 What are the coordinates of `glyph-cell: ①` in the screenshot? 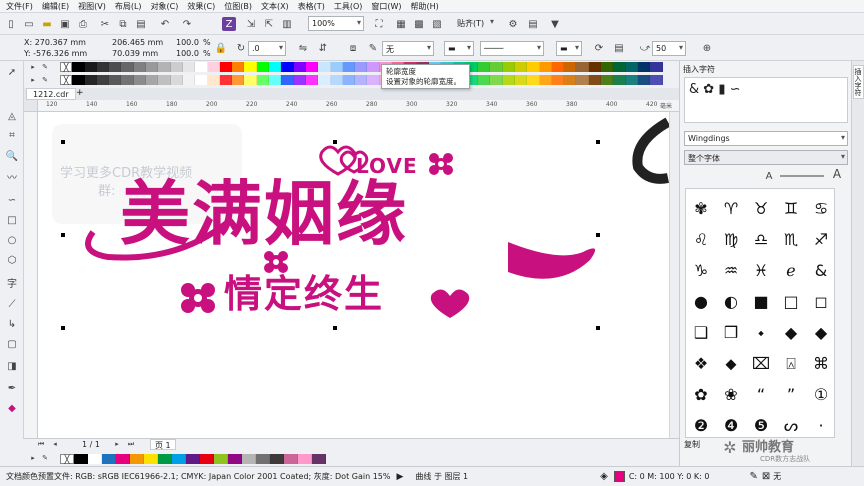 It's located at (820, 394).